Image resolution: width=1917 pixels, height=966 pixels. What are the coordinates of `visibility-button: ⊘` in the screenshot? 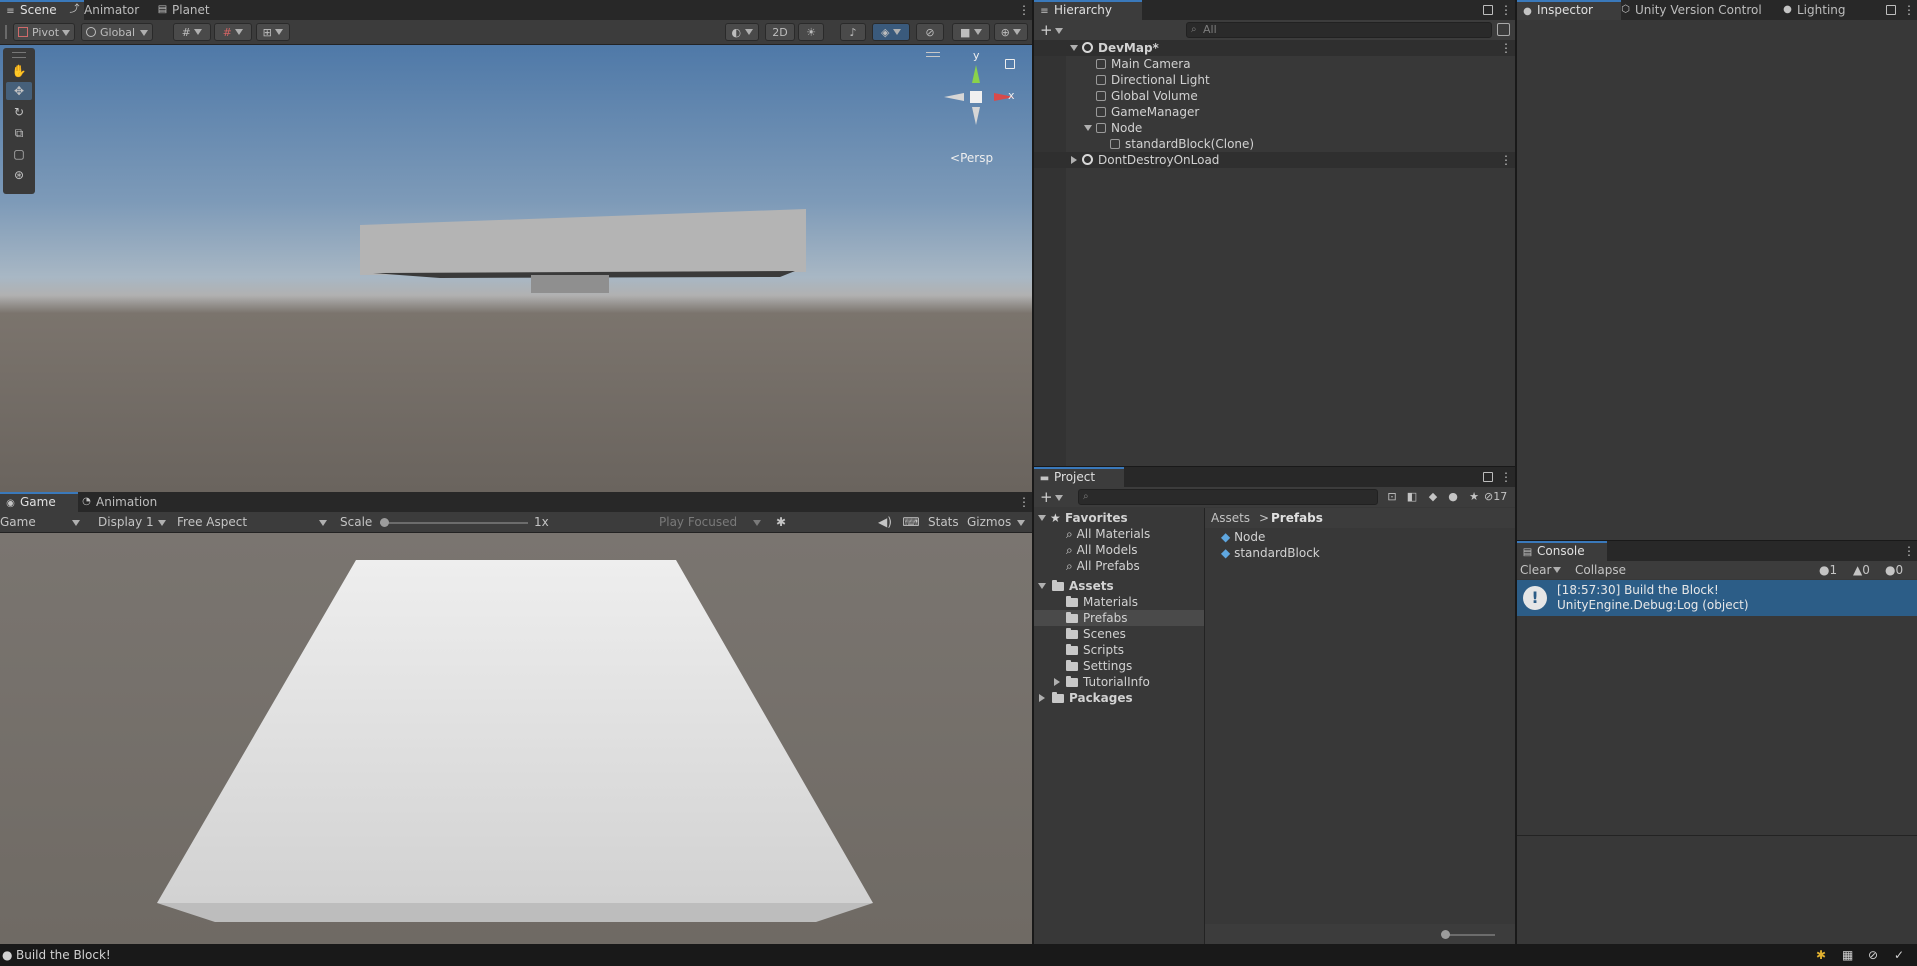 It's located at (930, 32).